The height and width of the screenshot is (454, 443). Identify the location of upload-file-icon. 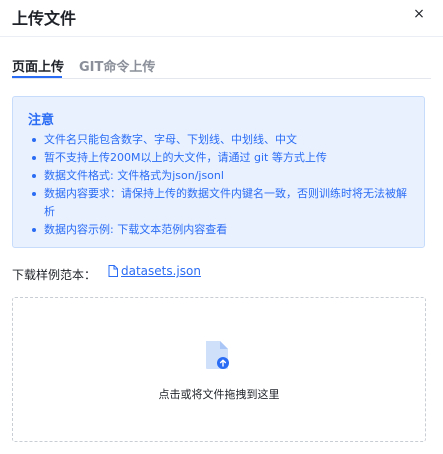
(217, 355).